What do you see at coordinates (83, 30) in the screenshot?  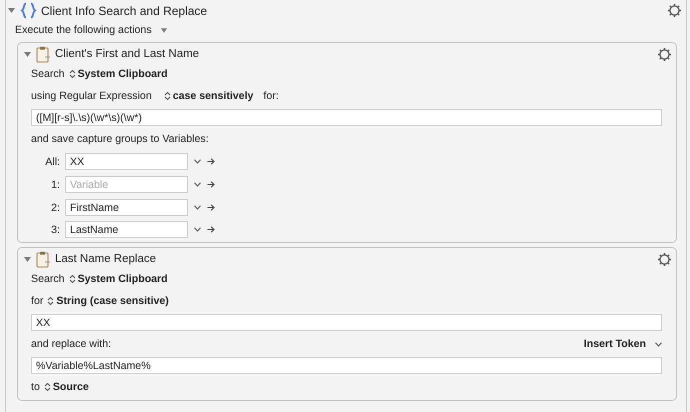 I see `execute-label: Execute the following actions` at bounding box center [83, 30].